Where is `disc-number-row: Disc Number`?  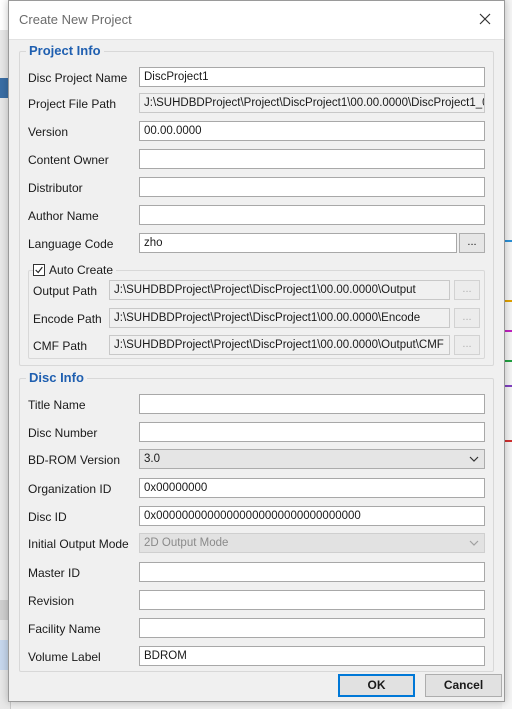
disc-number-row: Disc Number is located at coordinates (256, 433).